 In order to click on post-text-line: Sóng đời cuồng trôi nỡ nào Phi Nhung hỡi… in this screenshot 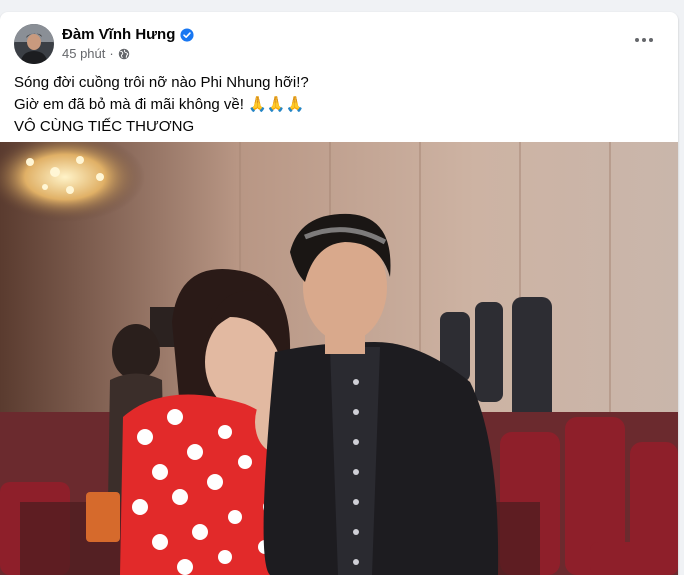, I will do `click(161, 82)`.